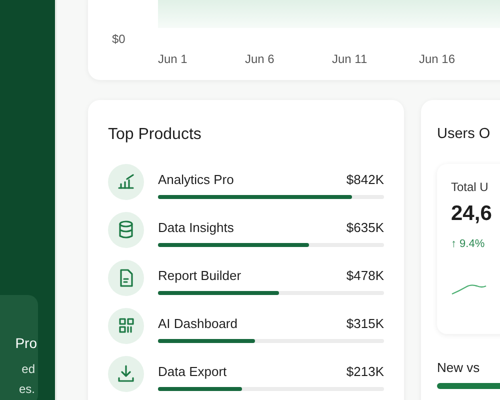 Image resolution: width=500 pixels, height=400 pixels. What do you see at coordinates (196, 227) in the screenshot?
I see `product-name: Data Insights` at bounding box center [196, 227].